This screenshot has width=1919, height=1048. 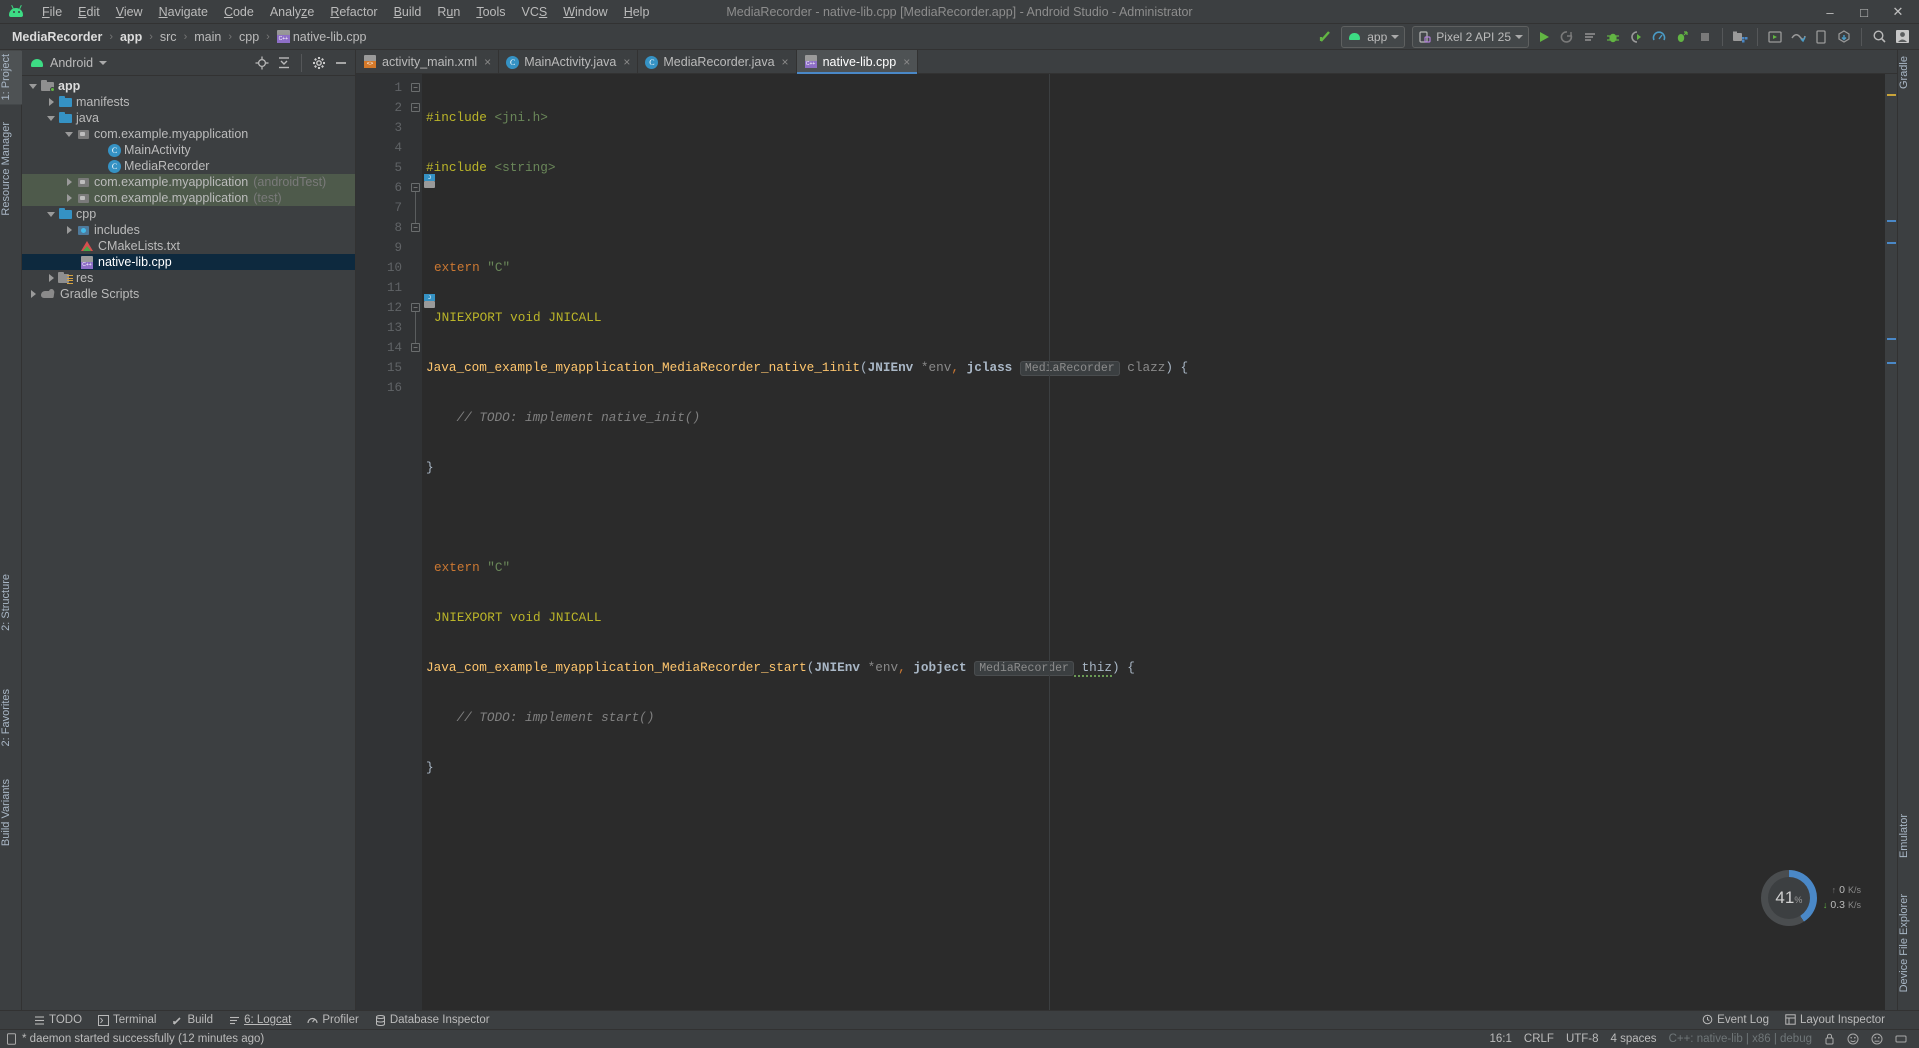 I want to click on bottom-tab-build: Build, so click(x=192, y=1020).